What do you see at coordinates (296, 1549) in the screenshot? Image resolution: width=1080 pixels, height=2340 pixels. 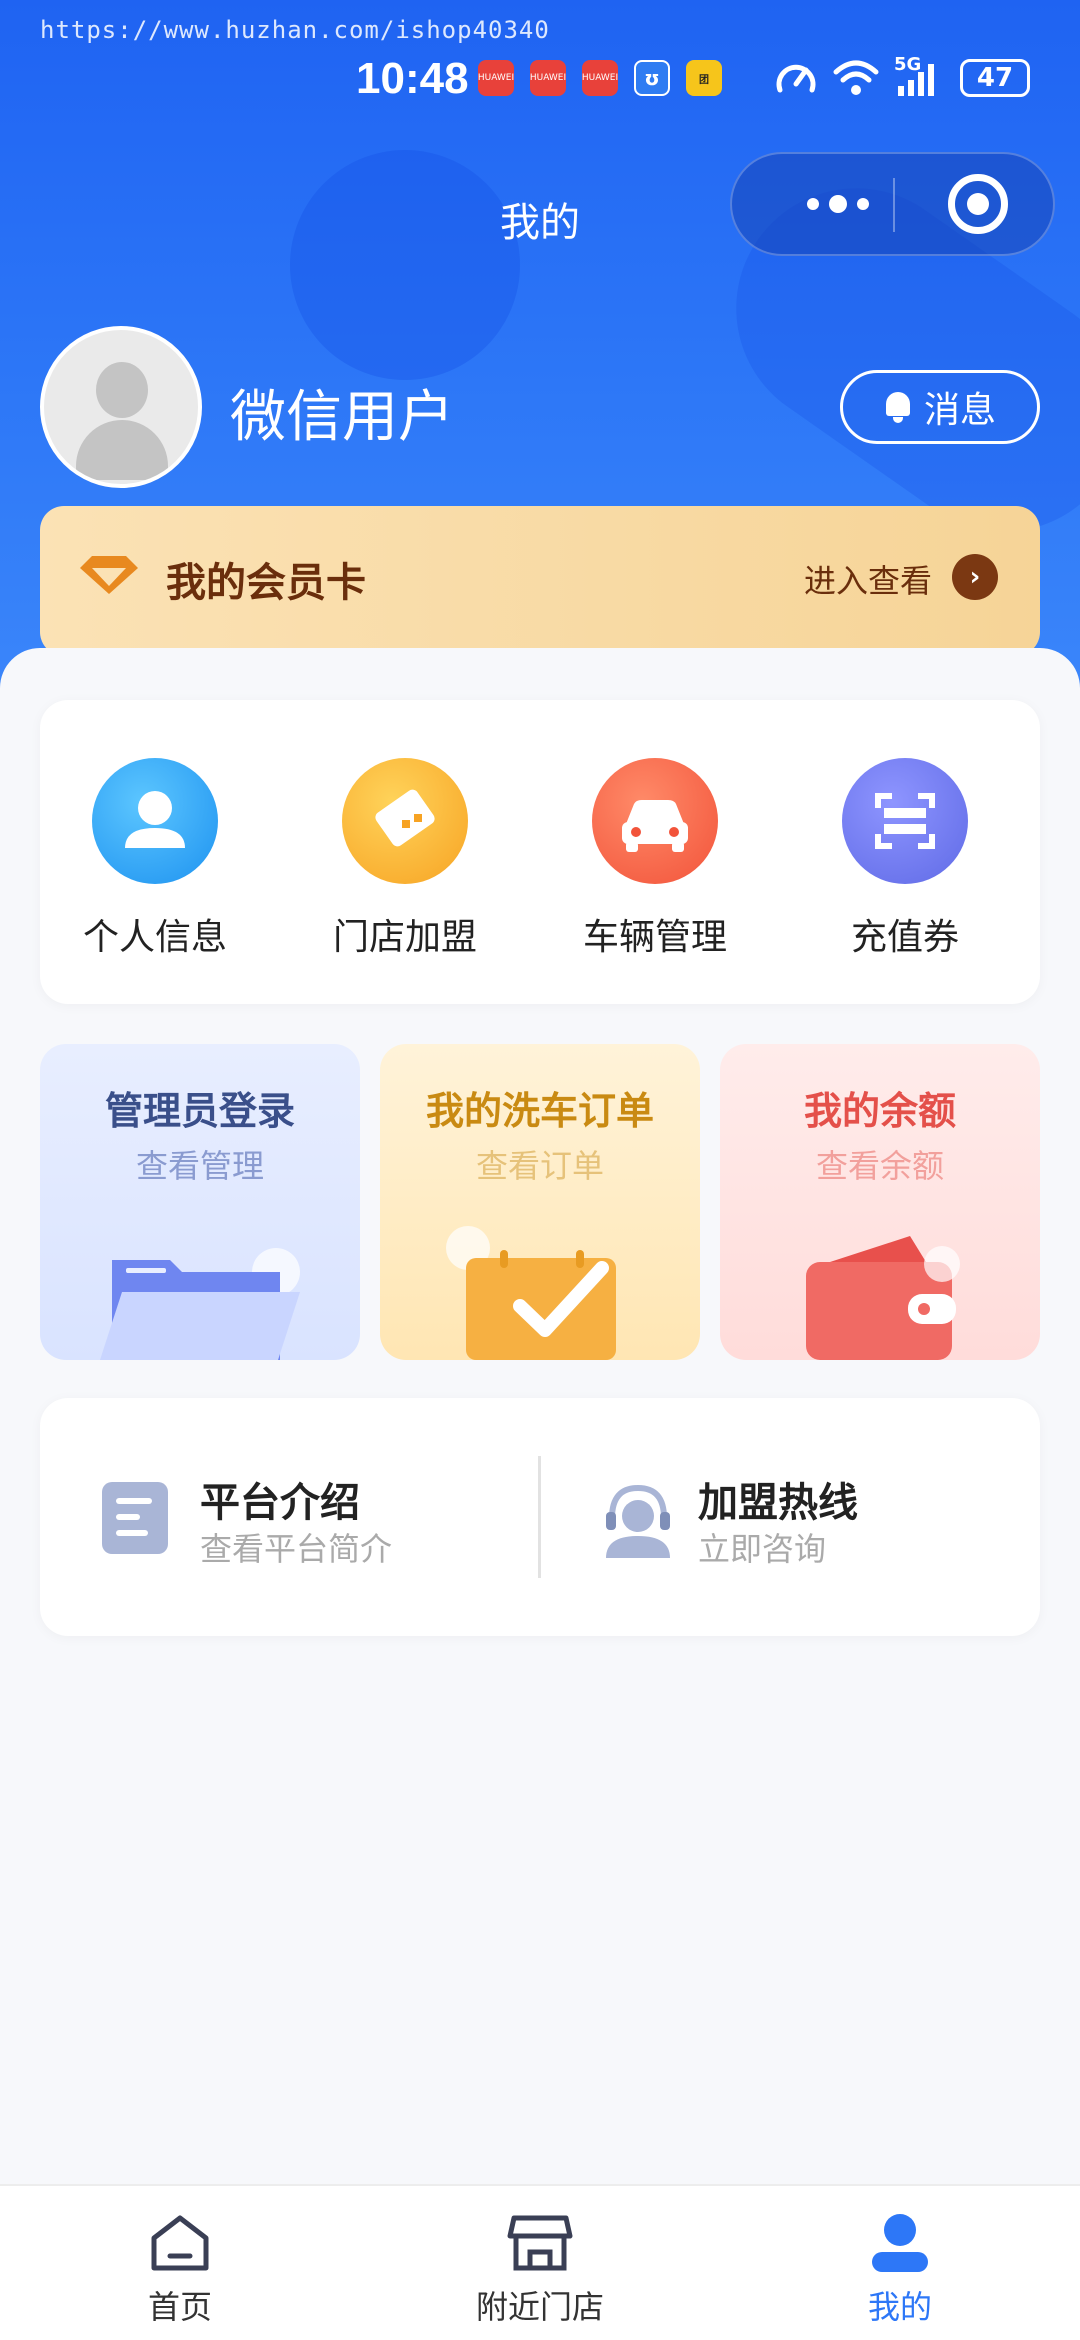 I see `info-subtitle: 查看平台简介` at bounding box center [296, 1549].